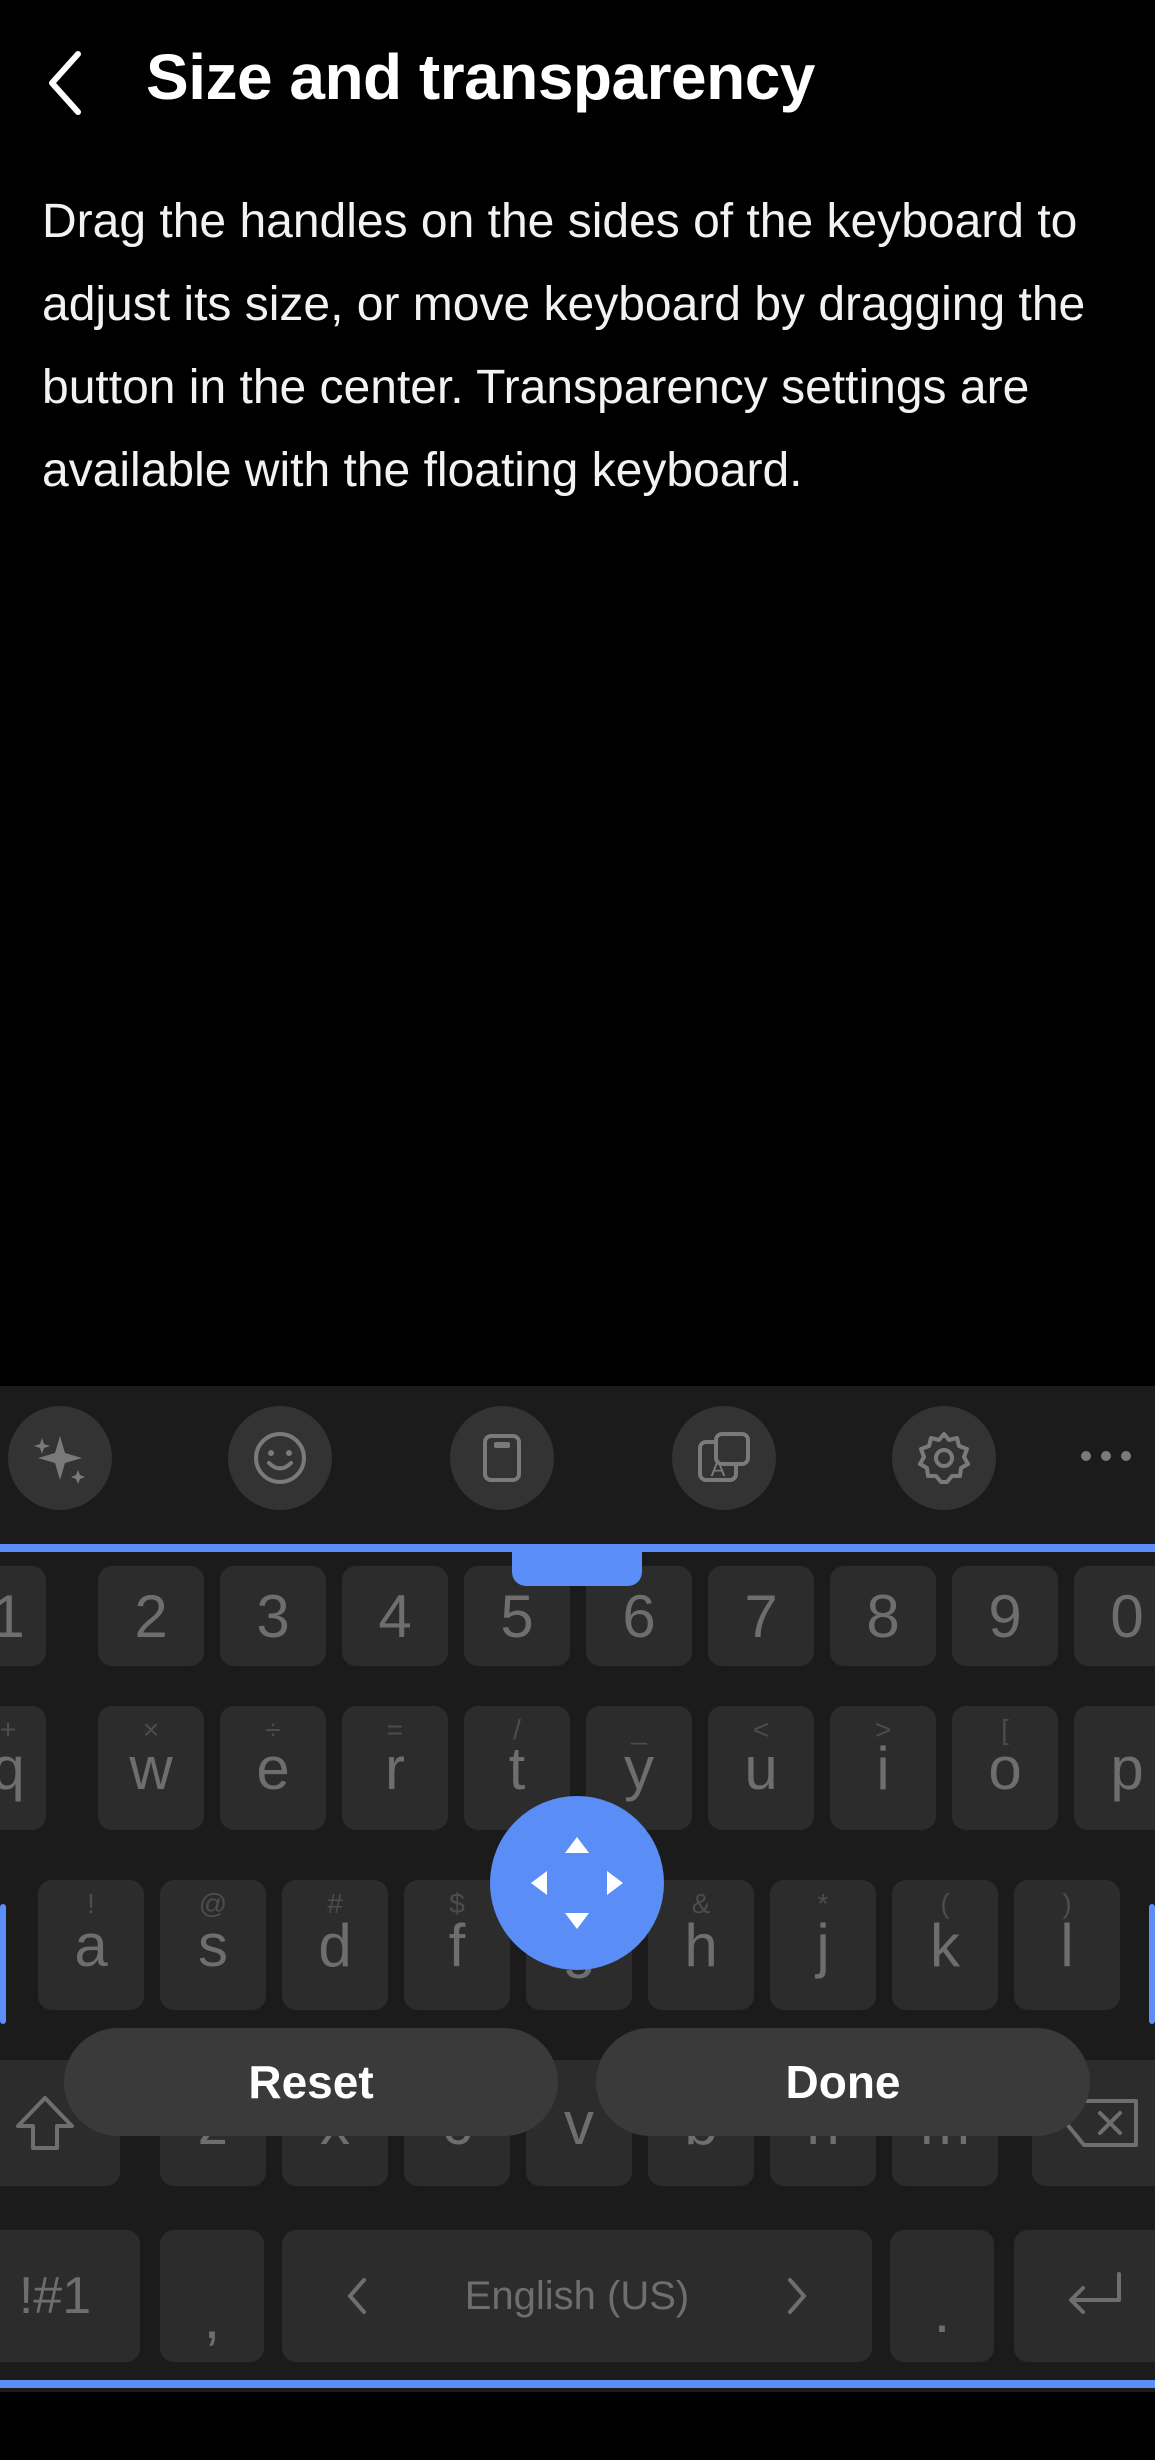 This screenshot has height=2460, width=1155. I want to click on more-icon, so click(1106, 1456).